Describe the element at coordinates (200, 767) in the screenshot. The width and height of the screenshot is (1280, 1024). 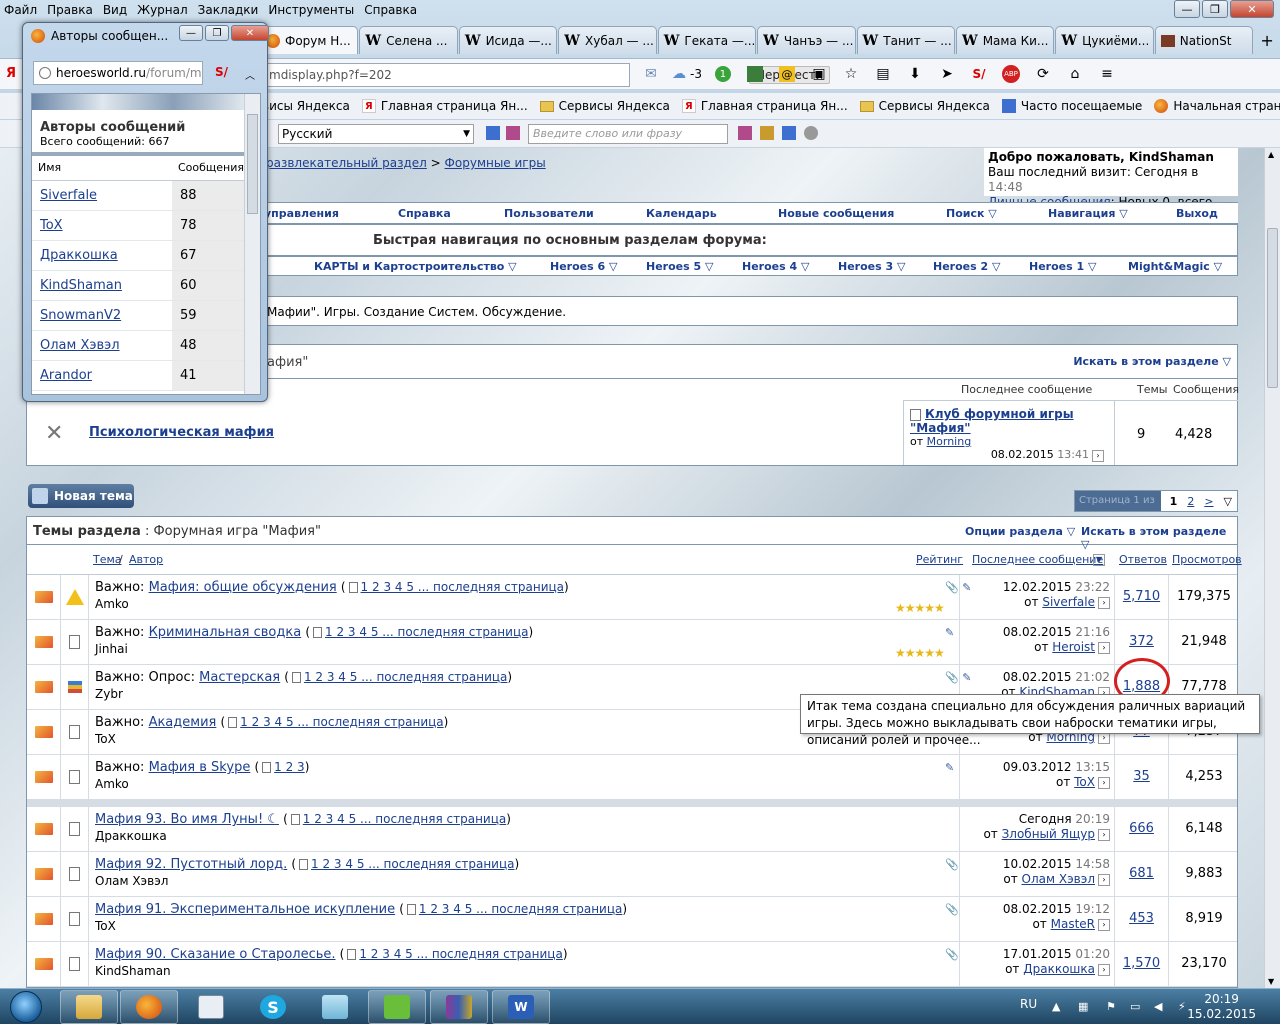
I see `topic-title-link: Мафия в Skype` at that location.